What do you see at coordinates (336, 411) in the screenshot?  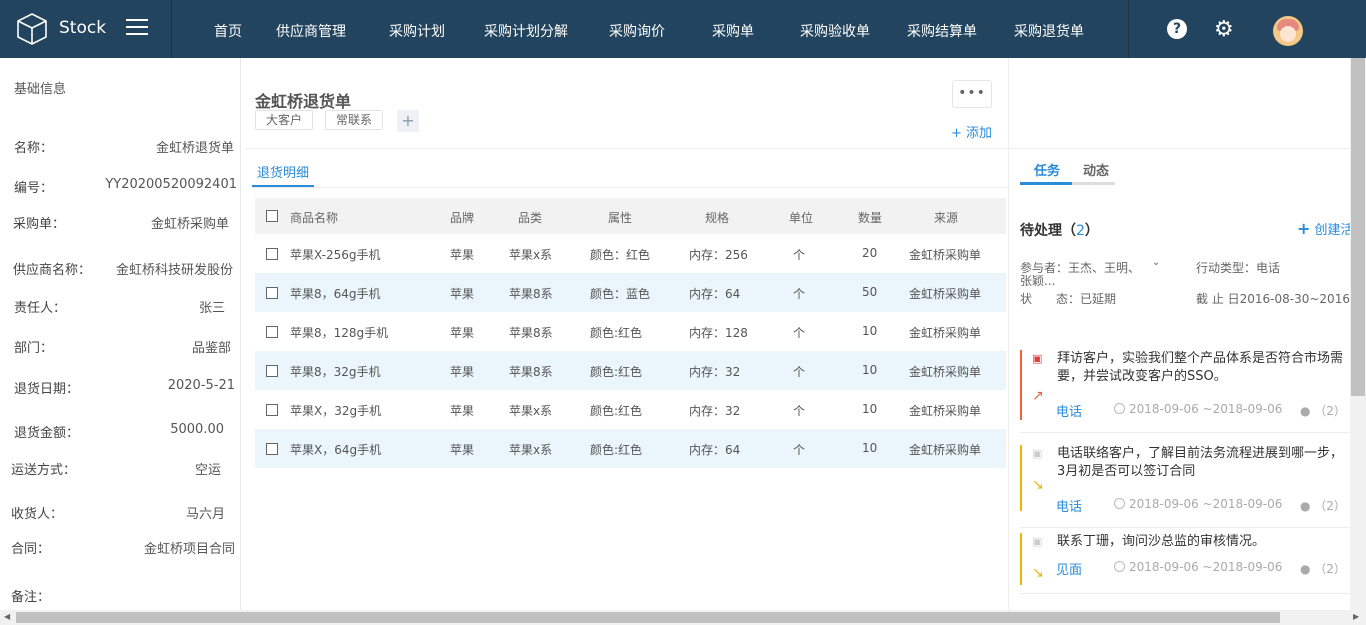 I see `cell-name: 苹果X，32g手机` at bounding box center [336, 411].